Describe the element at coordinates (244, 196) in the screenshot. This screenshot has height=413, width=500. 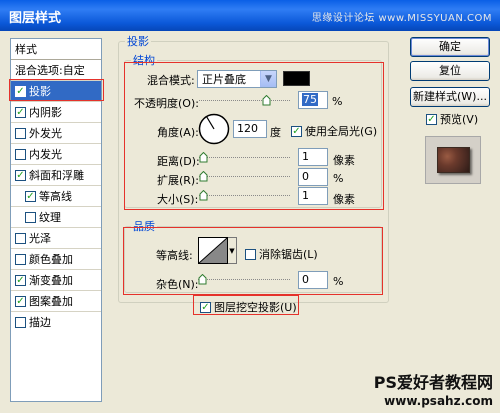
I see `size-slider` at that location.